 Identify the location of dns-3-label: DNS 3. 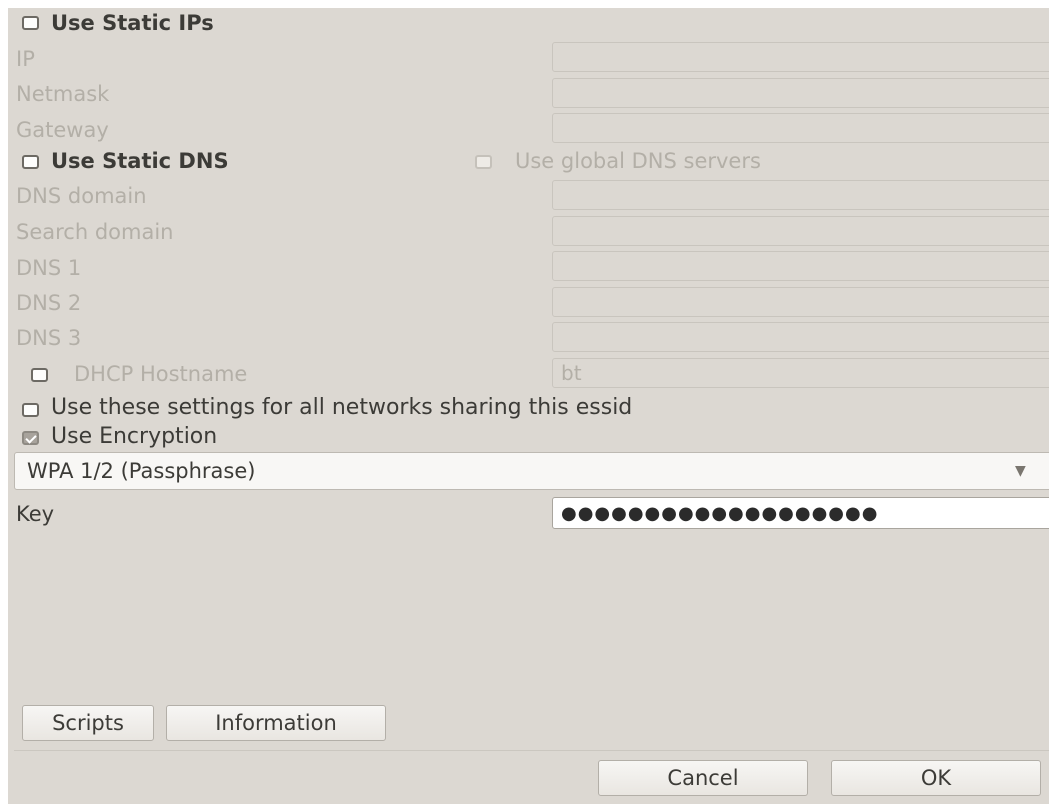
(49, 338).